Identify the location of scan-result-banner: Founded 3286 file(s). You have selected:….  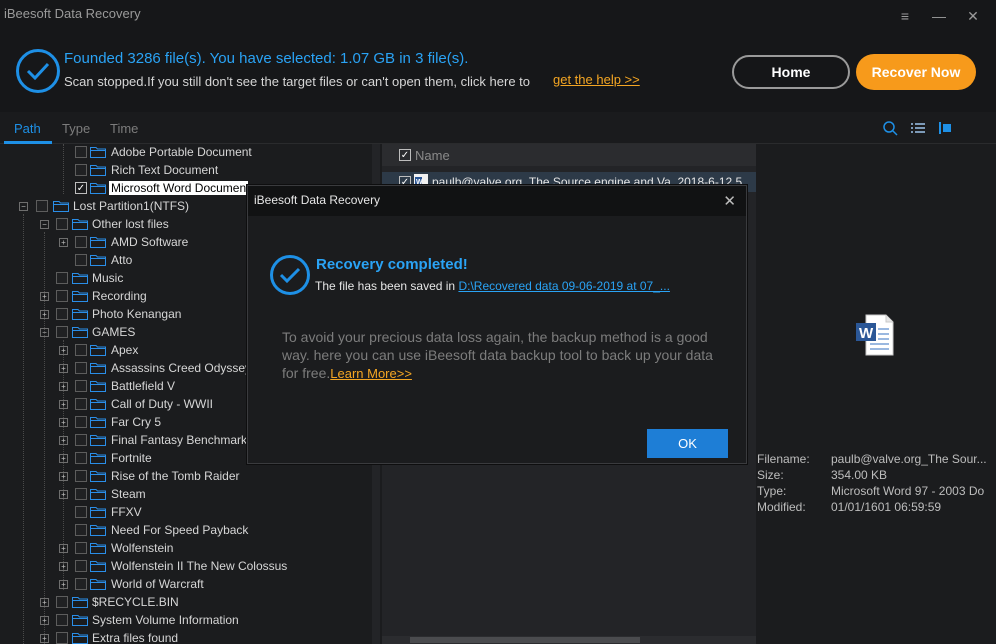
(498, 73).